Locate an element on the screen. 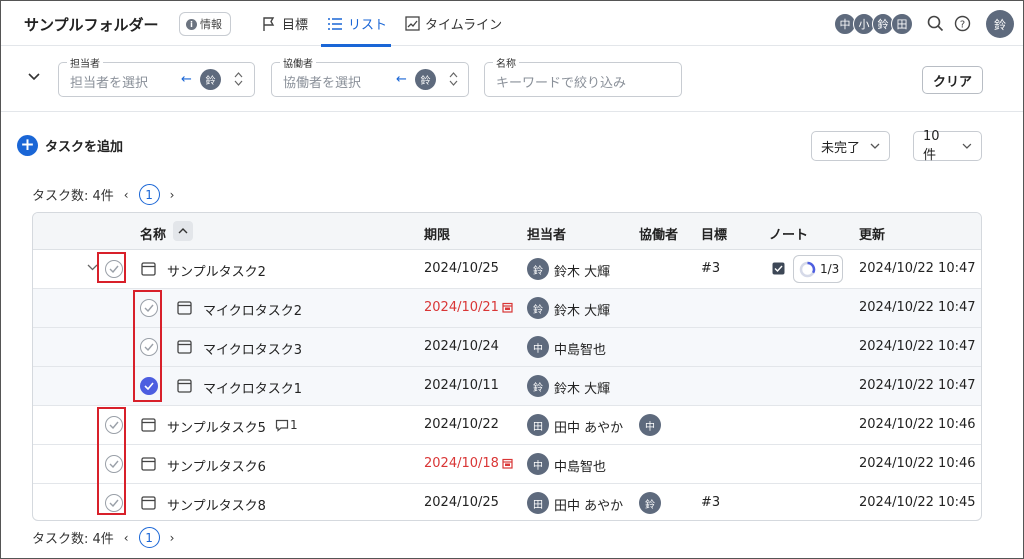 The width and height of the screenshot is (1024, 559). sort-asc-button is located at coordinates (183, 231).